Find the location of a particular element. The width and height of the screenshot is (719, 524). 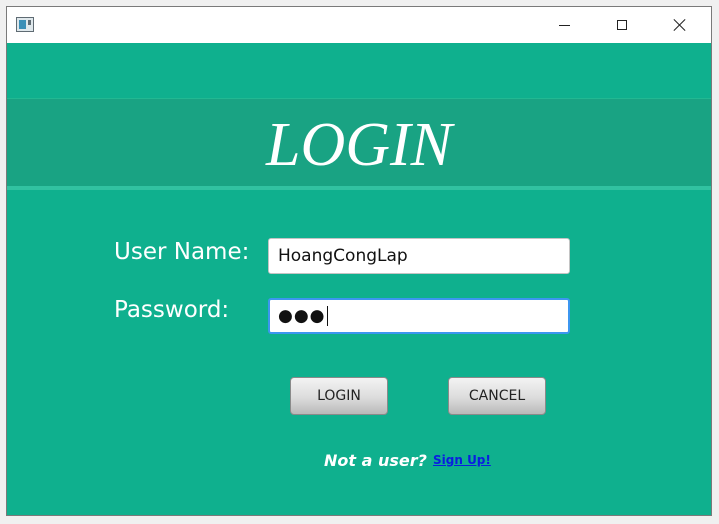

maximize-button is located at coordinates (622, 25).